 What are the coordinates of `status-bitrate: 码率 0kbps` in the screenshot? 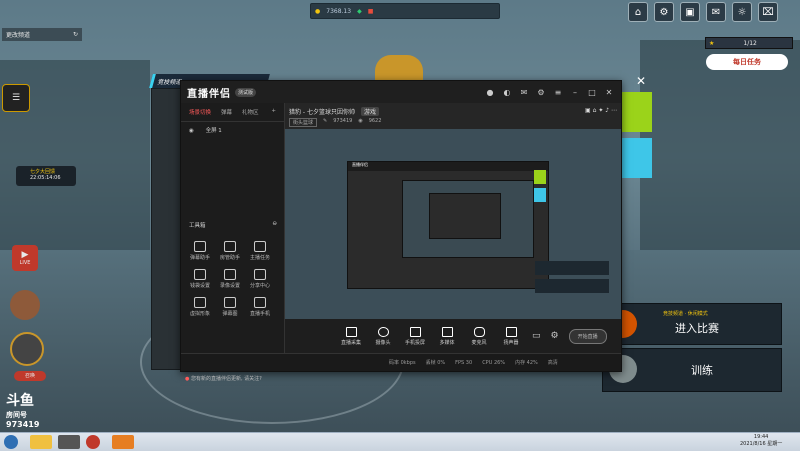 It's located at (402, 363).